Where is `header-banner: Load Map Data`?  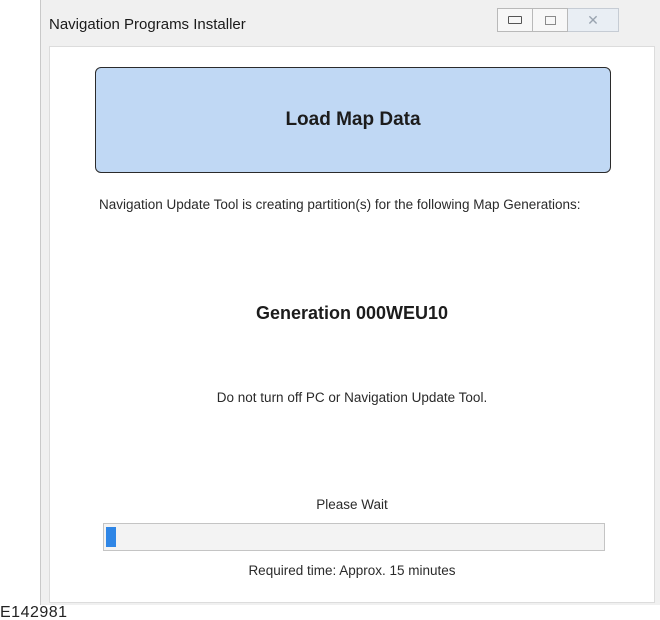 header-banner: Load Map Data is located at coordinates (353, 120).